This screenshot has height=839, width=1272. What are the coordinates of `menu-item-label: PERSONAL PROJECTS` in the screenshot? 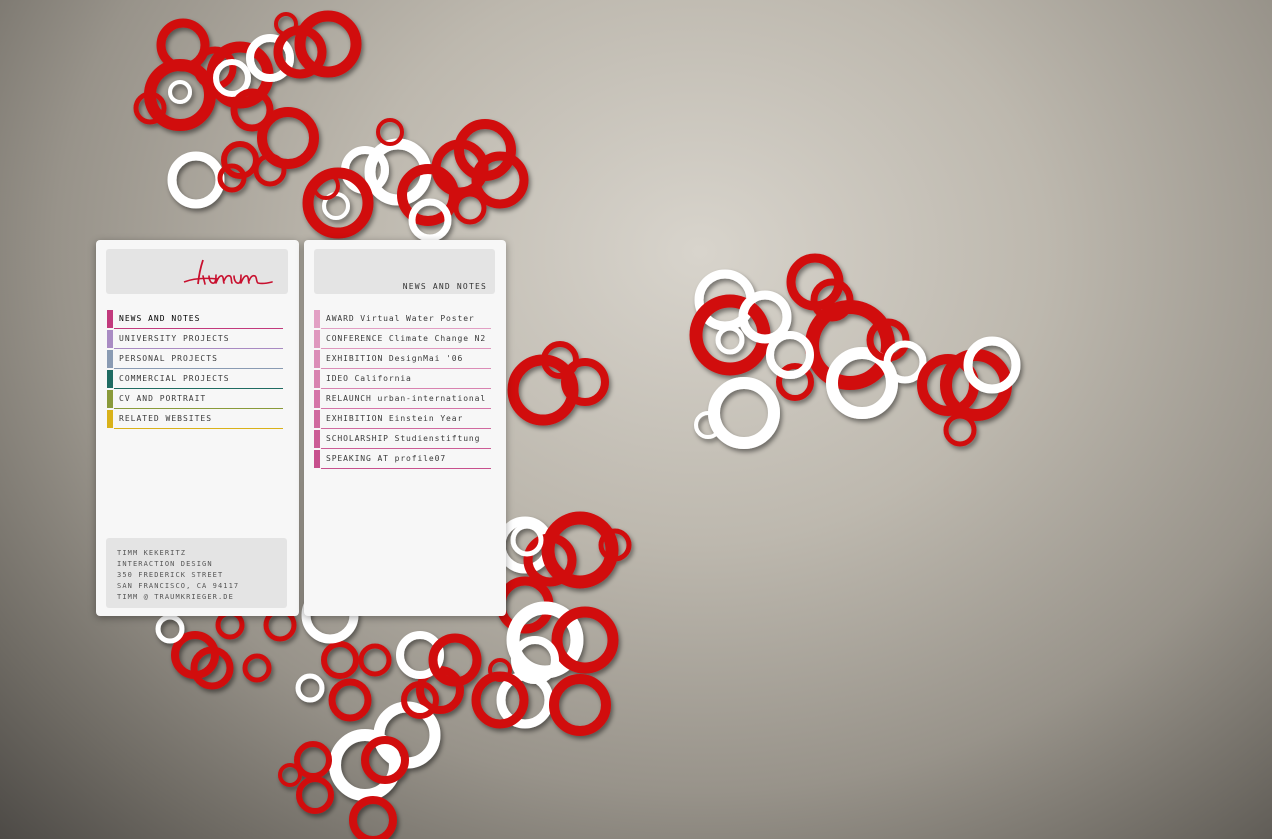 It's located at (168, 358).